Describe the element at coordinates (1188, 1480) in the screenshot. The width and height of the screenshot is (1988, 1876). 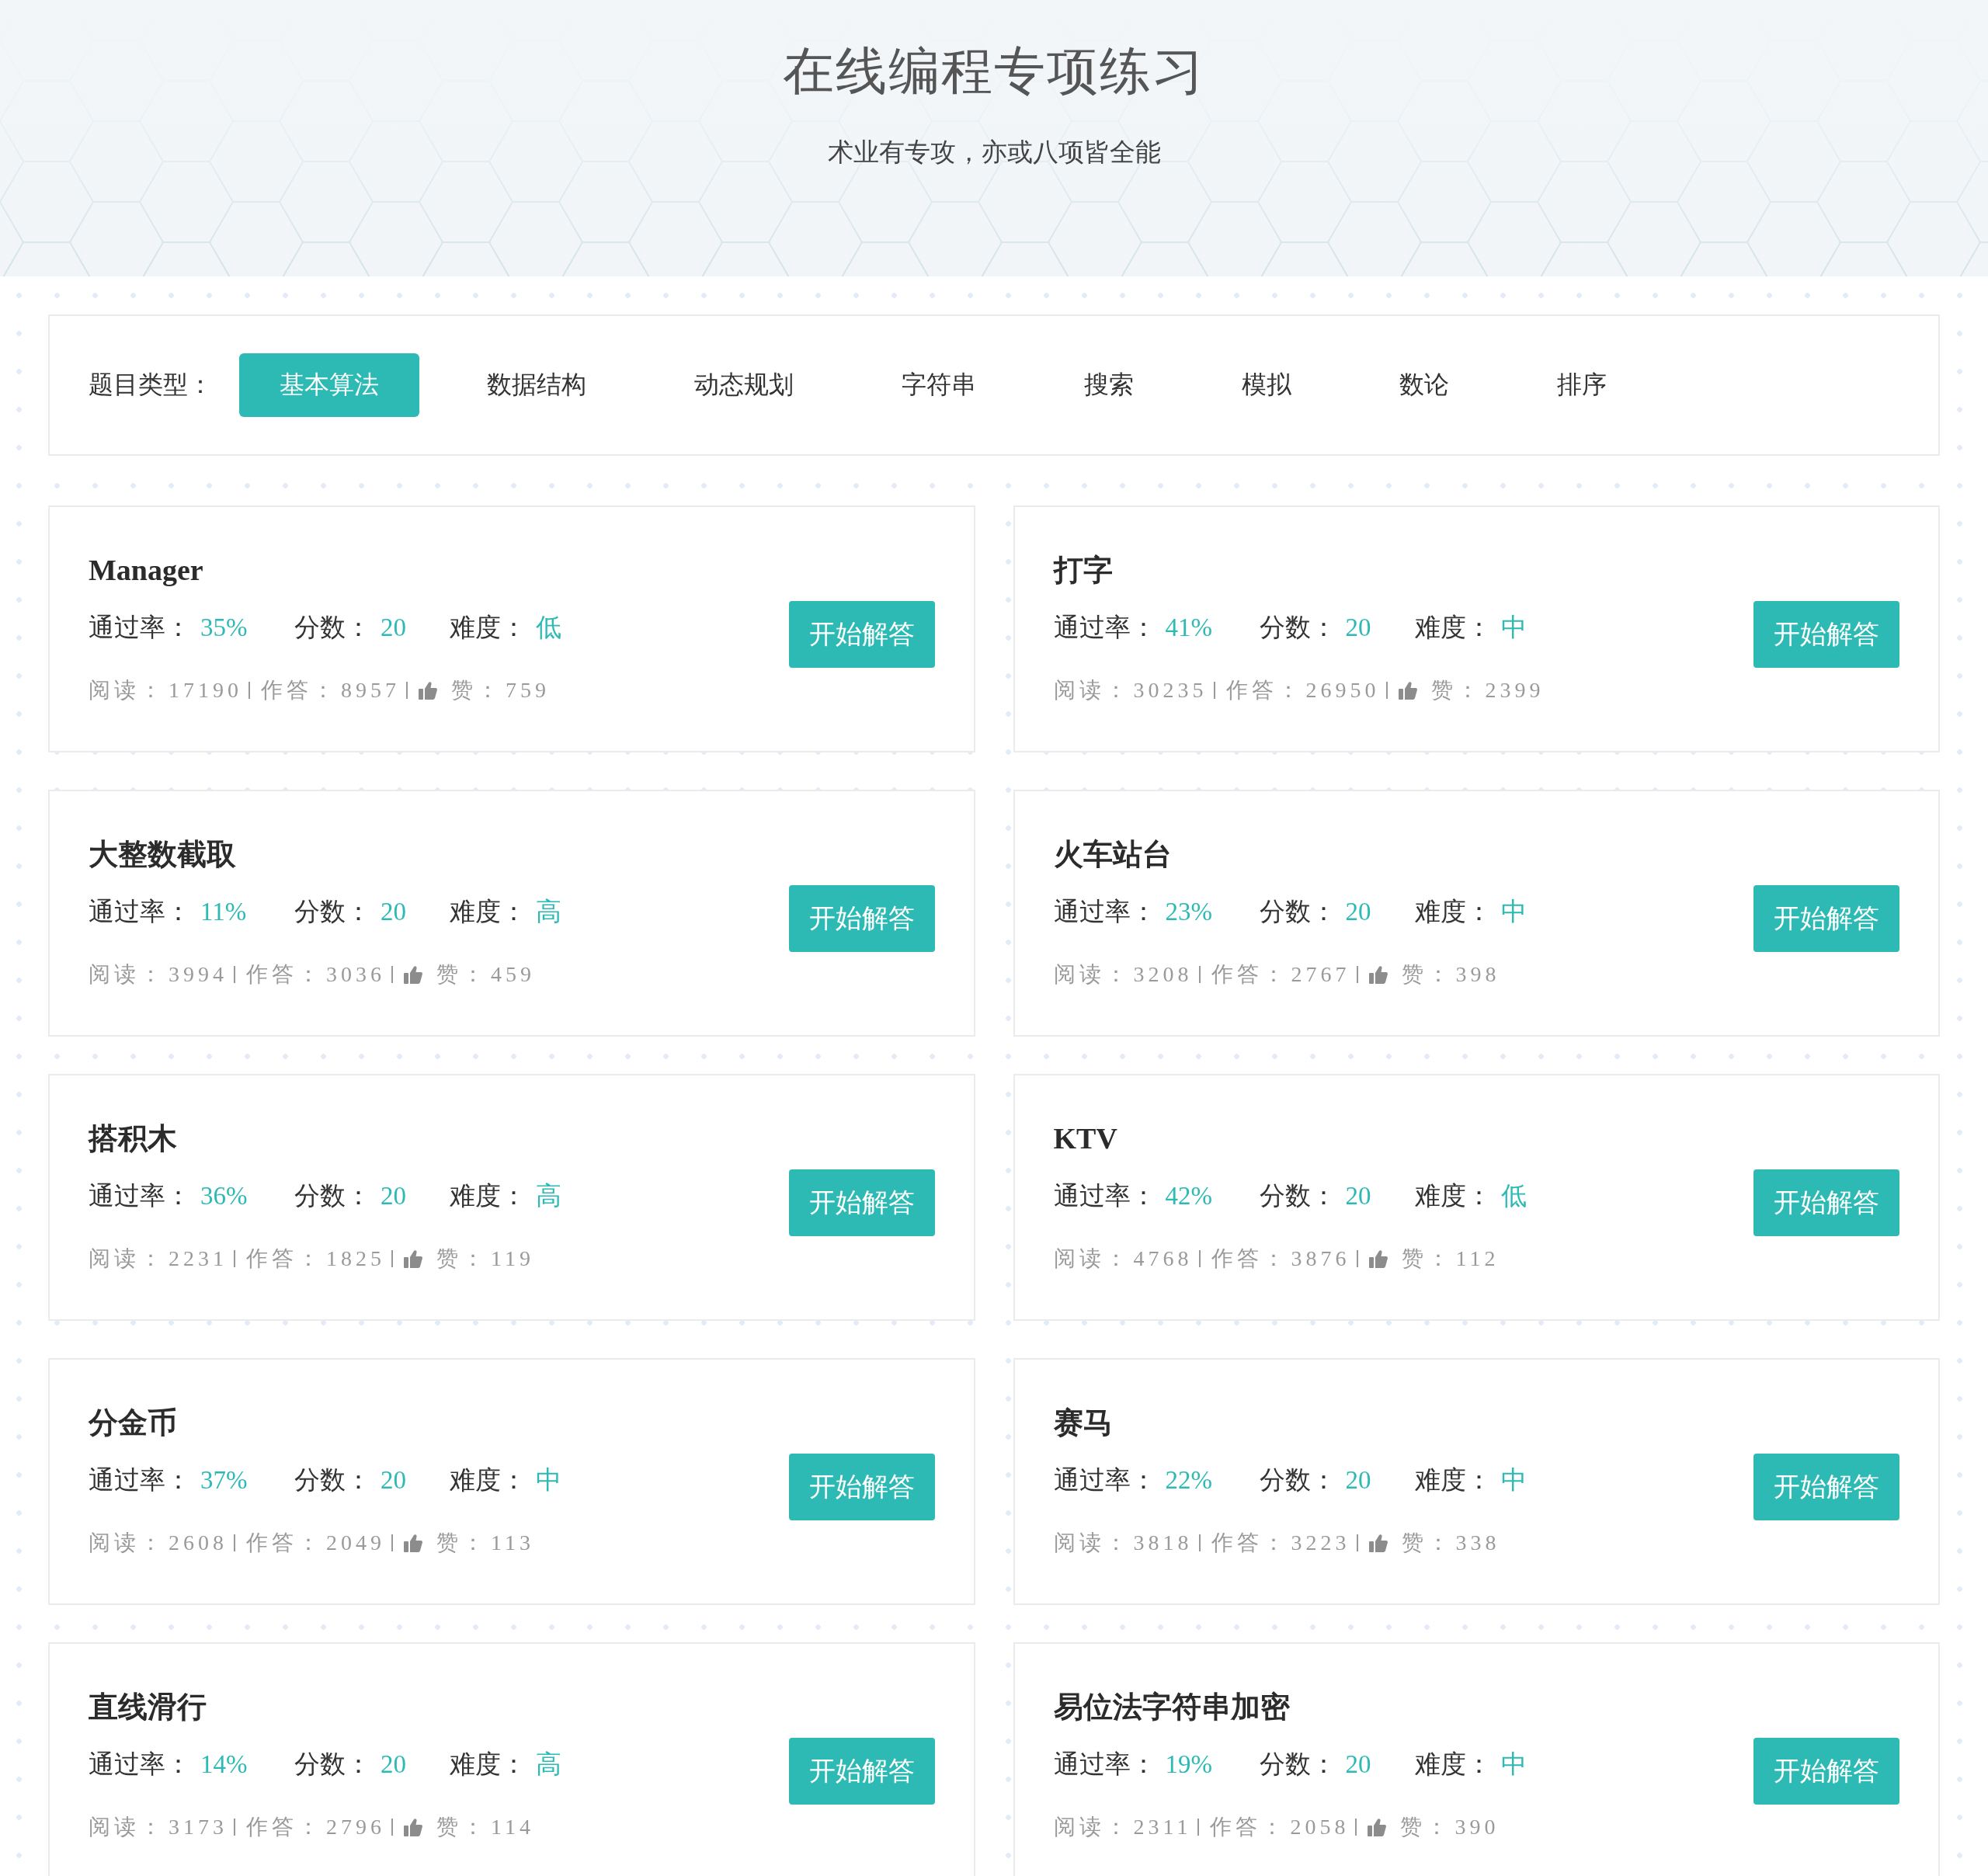
I see `stat-value: 22%` at that location.